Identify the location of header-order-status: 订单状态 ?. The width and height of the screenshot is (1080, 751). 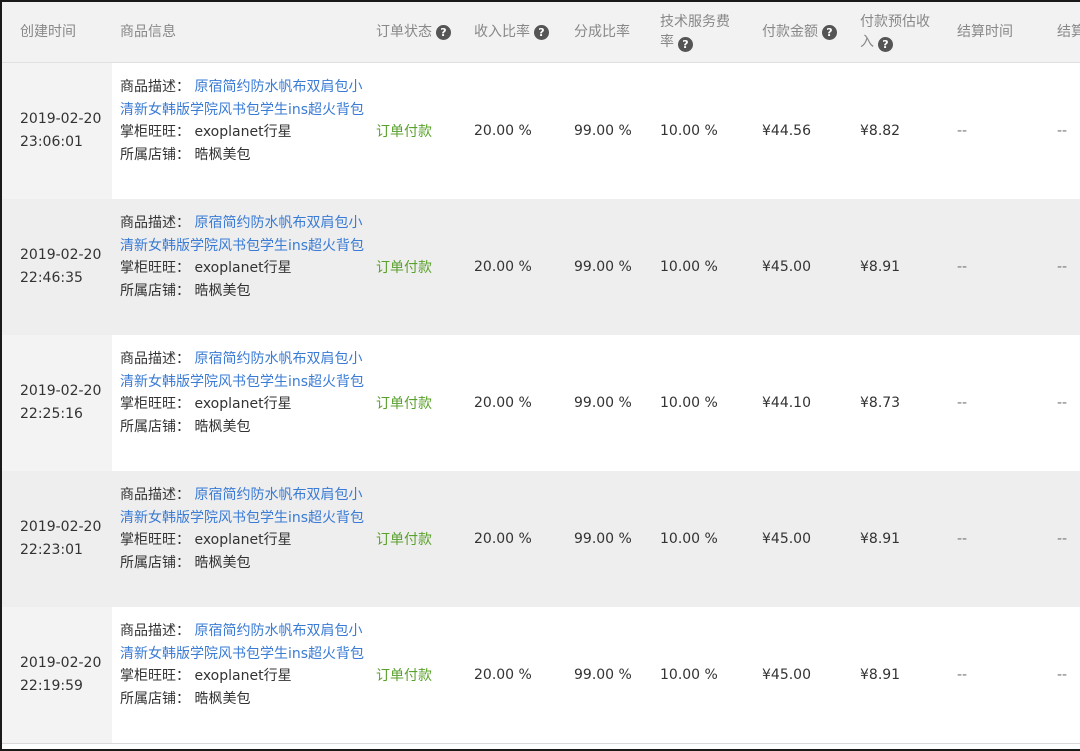
(413, 32).